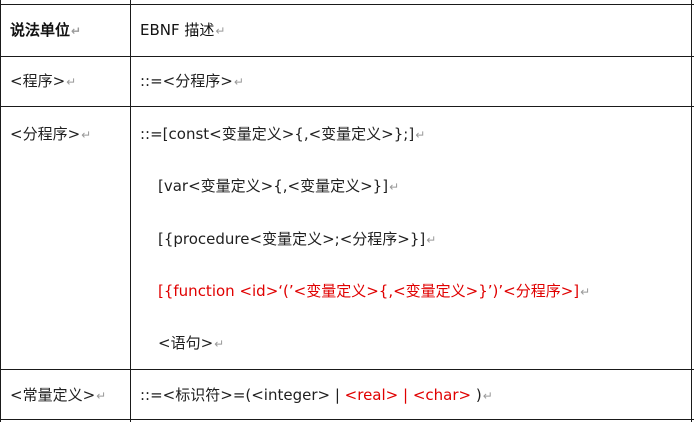  What do you see at coordinates (38, 81) in the screenshot?
I see `unit-label: <程序>` at bounding box center [38, 81].